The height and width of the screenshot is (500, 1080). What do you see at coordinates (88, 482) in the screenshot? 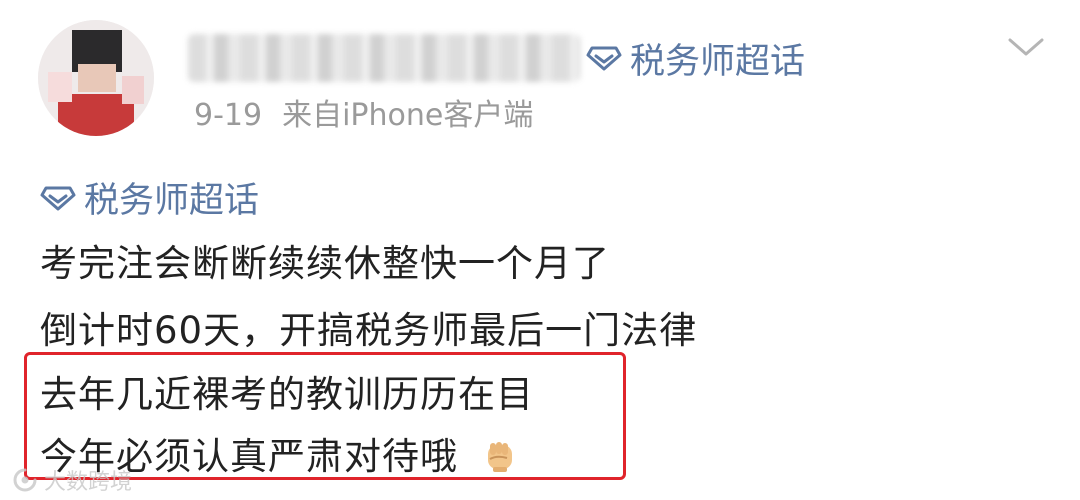
I see `watermark-text: 大数跨境` at bounding box center [88, 482].